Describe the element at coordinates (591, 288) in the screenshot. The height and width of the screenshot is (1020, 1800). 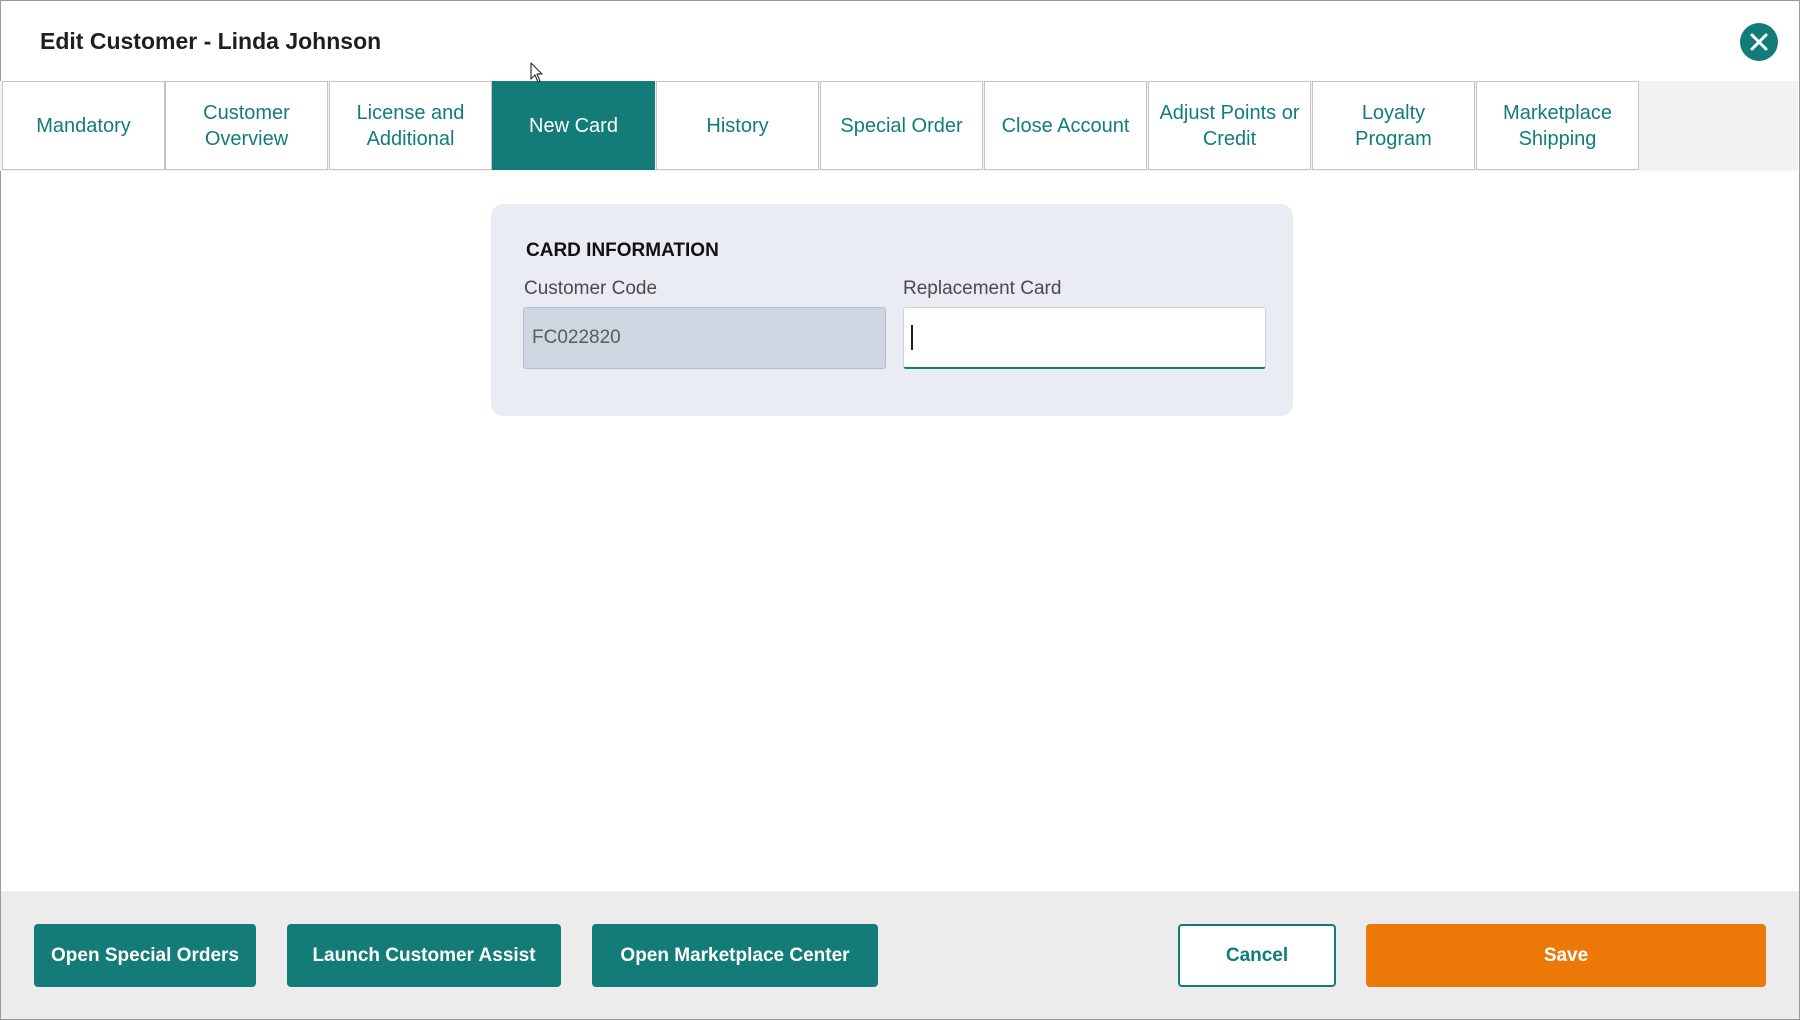
I see `customer-code-label: Customer Code` at that location.